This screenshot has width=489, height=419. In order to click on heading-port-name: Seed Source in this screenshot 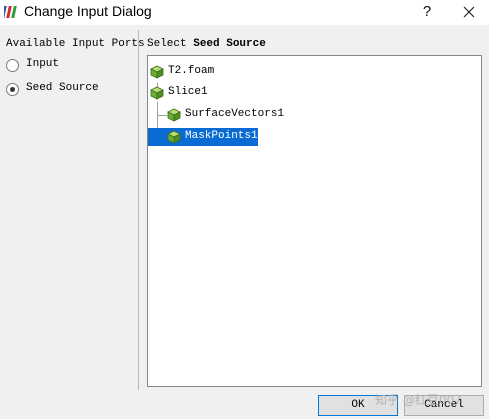, I will do `click(229, 44)`.